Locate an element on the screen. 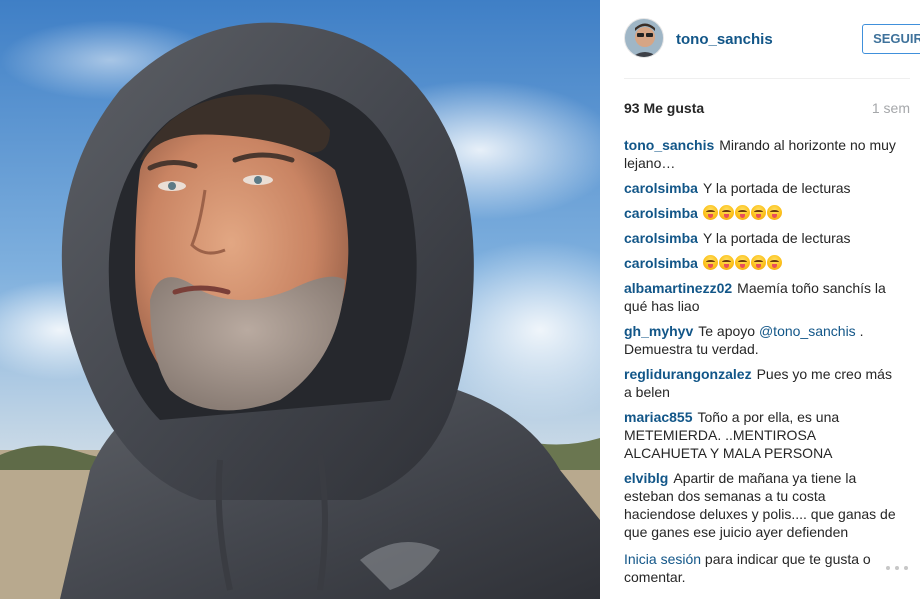 The width and height of the screenshot is (920, 599). comment-username: mariac855 is located at coordinates (658, 417).